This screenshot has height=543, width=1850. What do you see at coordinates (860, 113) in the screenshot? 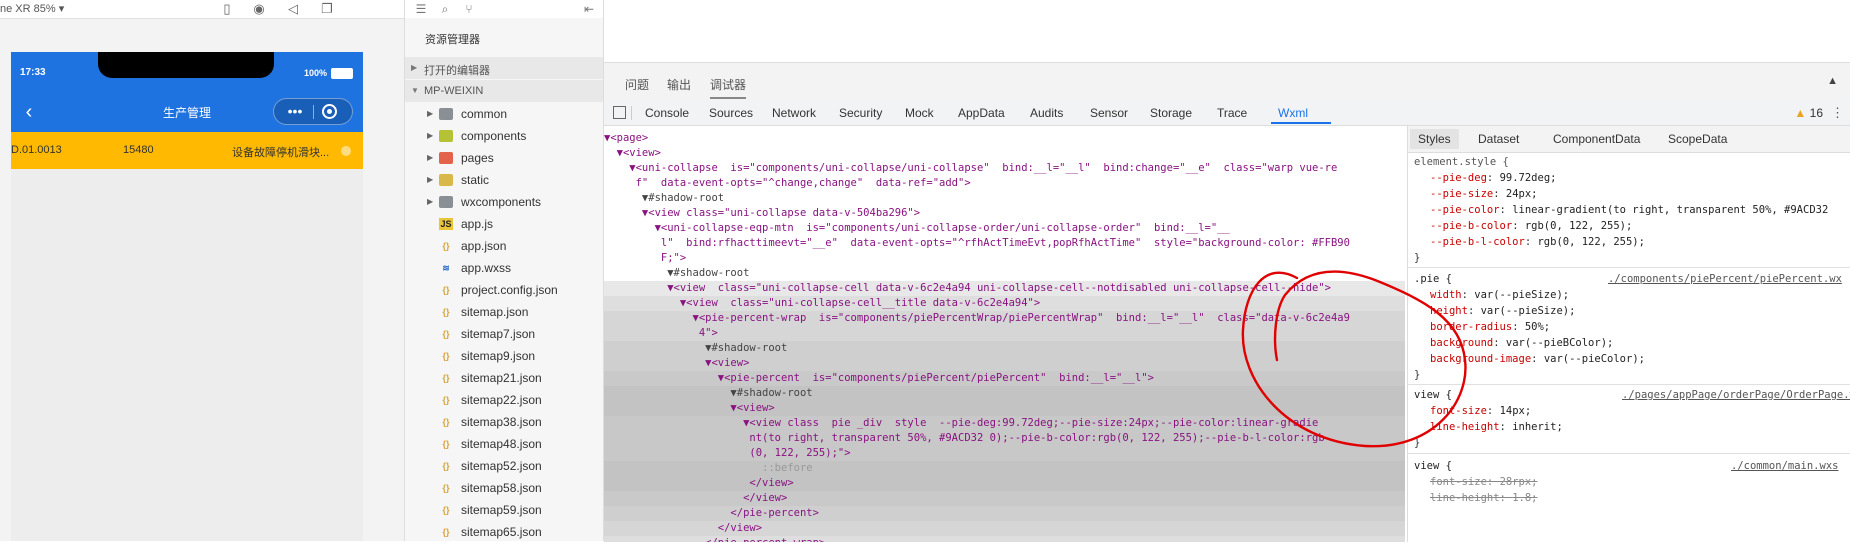
I see `tab-security: Security` at bounding box center [860, 113].